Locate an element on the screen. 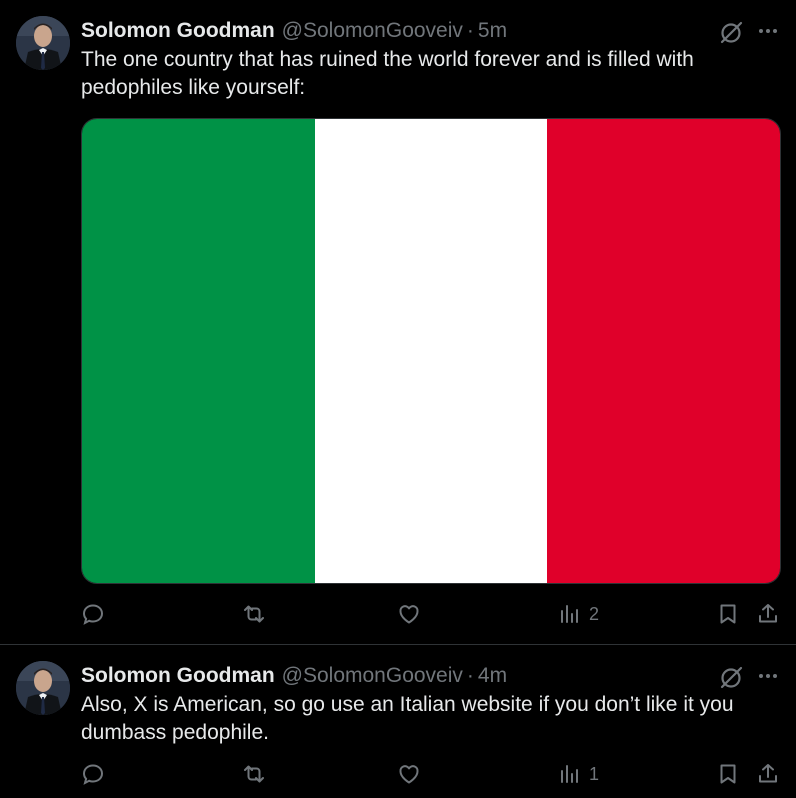  timestamp: 5m is located at coordinates (492, 31).